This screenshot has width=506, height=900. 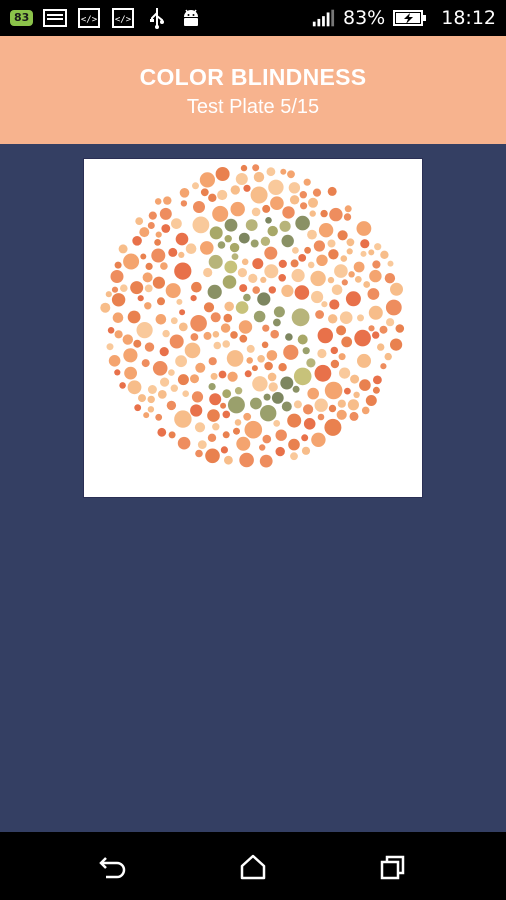 I want to click on android-icon, so click(x=191, y=18).